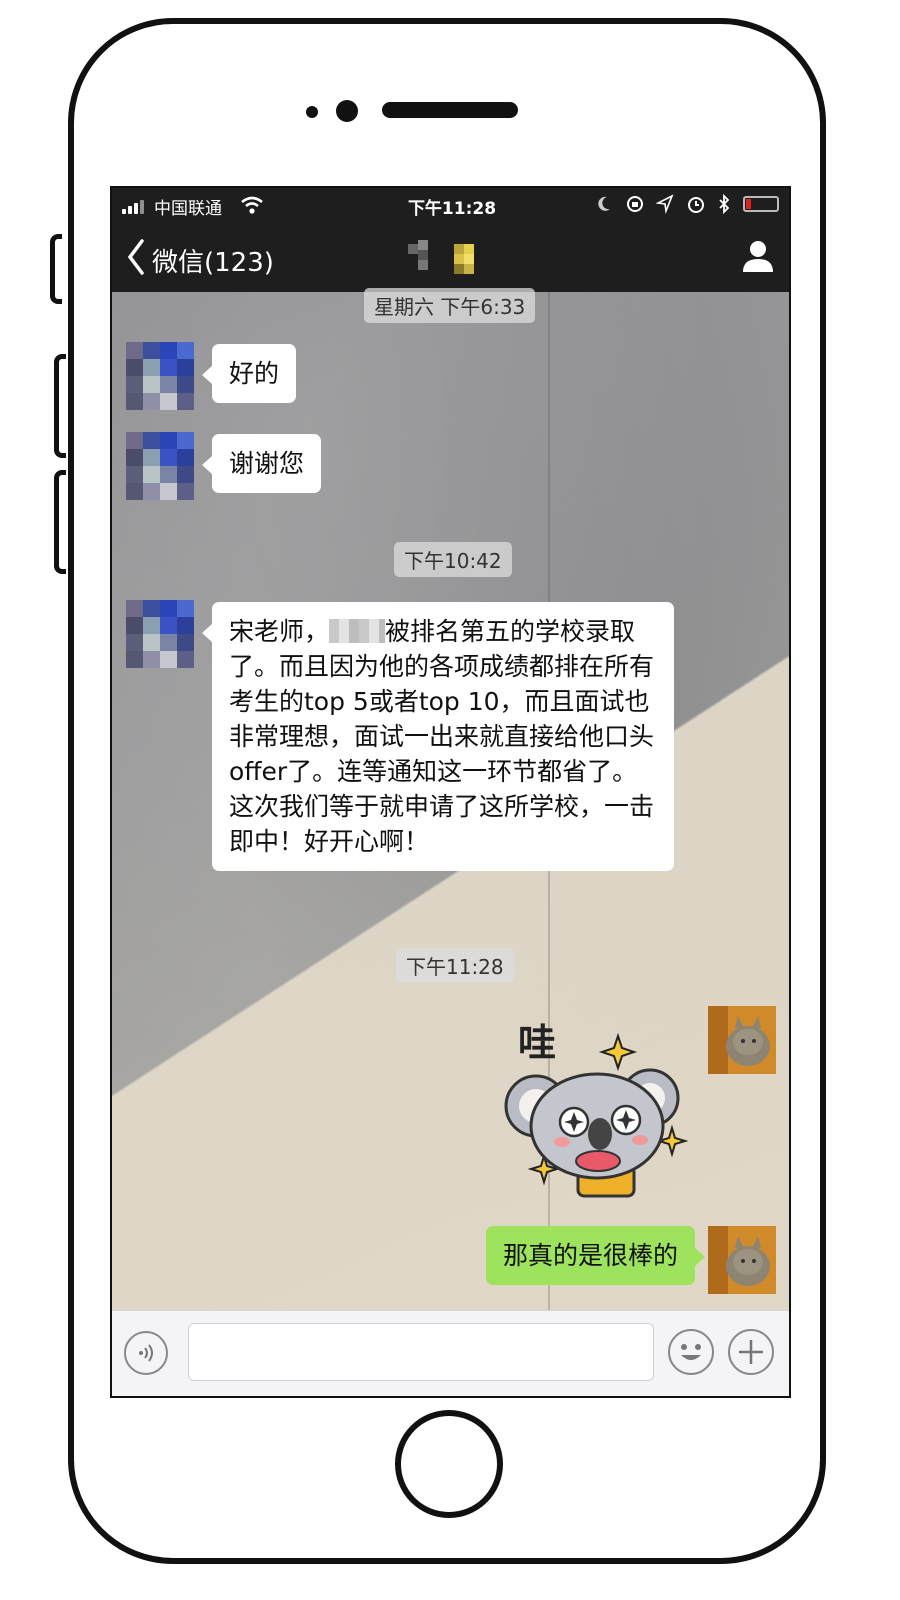 Image resolution: width=900 pixels, height=1600 pixels. What do you see at coordinates (261, 463) in the screenshot?
I see `incoming-message-bubble: 谢谢您` at bounding box center [261, 463].